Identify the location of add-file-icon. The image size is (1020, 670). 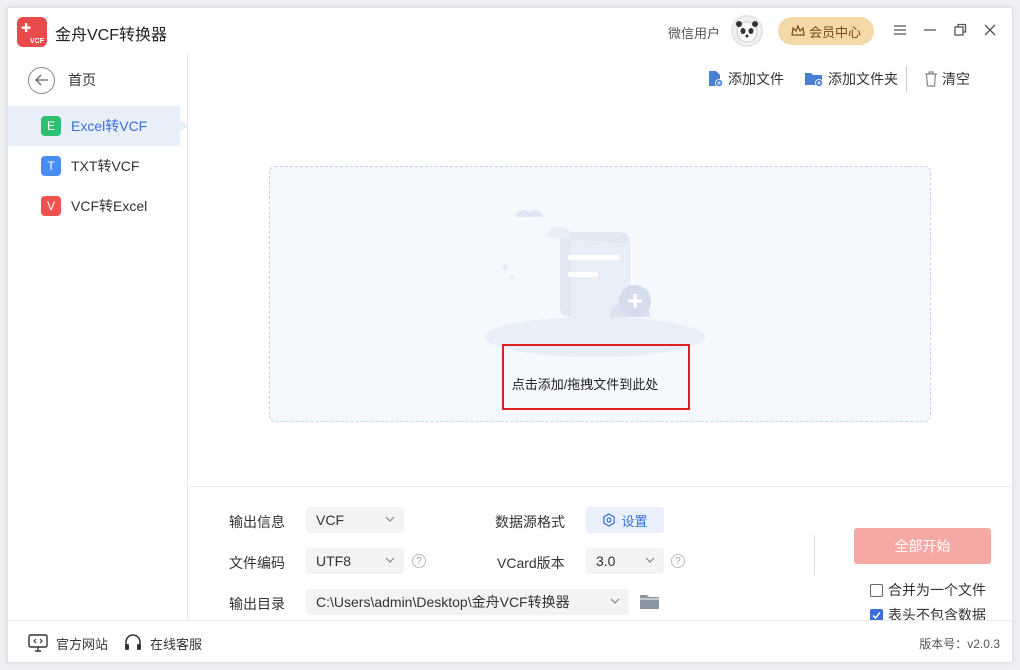
(716, 79).